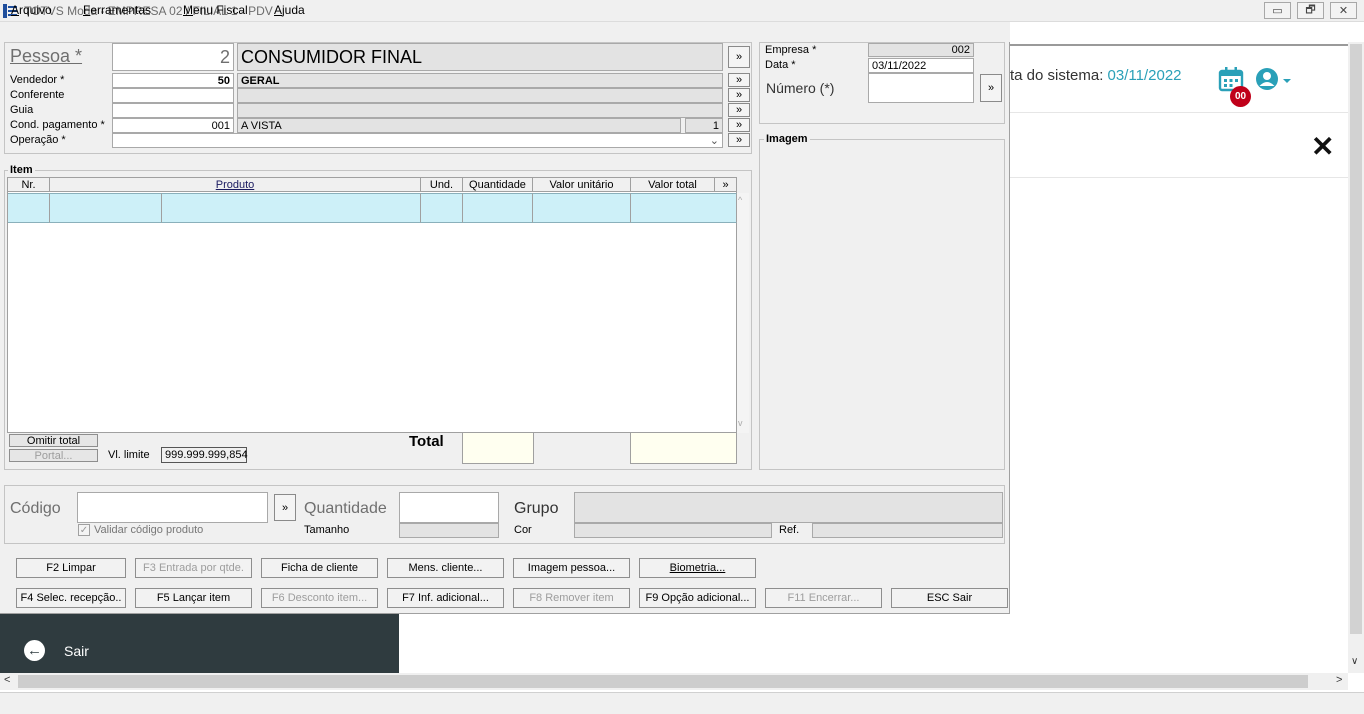 Image resolution: width=1364 pixels, height=714 pixels. Describe the element at coordinates (921, 50) in the screenshot. I see `empresa-field: 002` at that location.